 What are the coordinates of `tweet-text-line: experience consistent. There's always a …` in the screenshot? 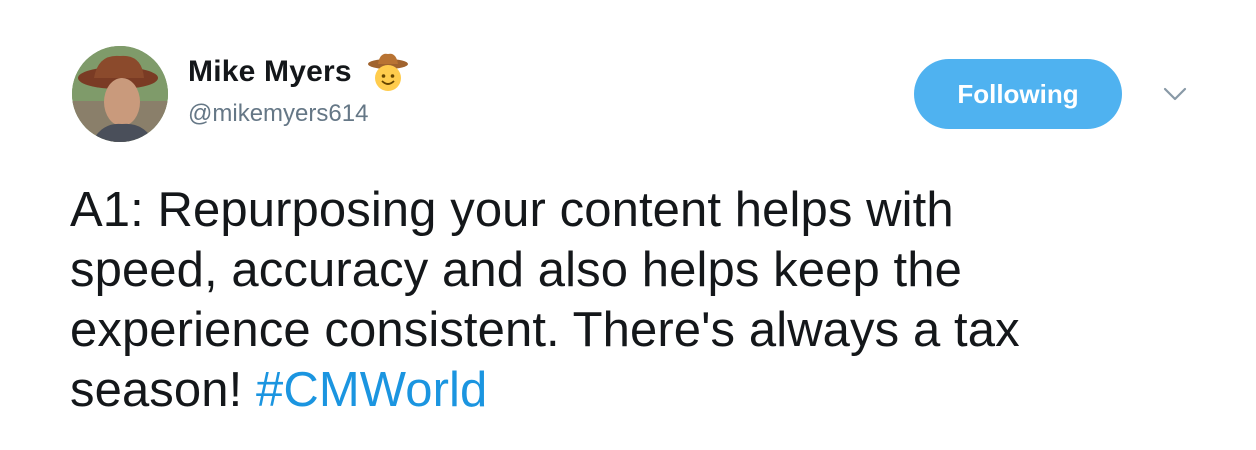 It's located at (545, 330).